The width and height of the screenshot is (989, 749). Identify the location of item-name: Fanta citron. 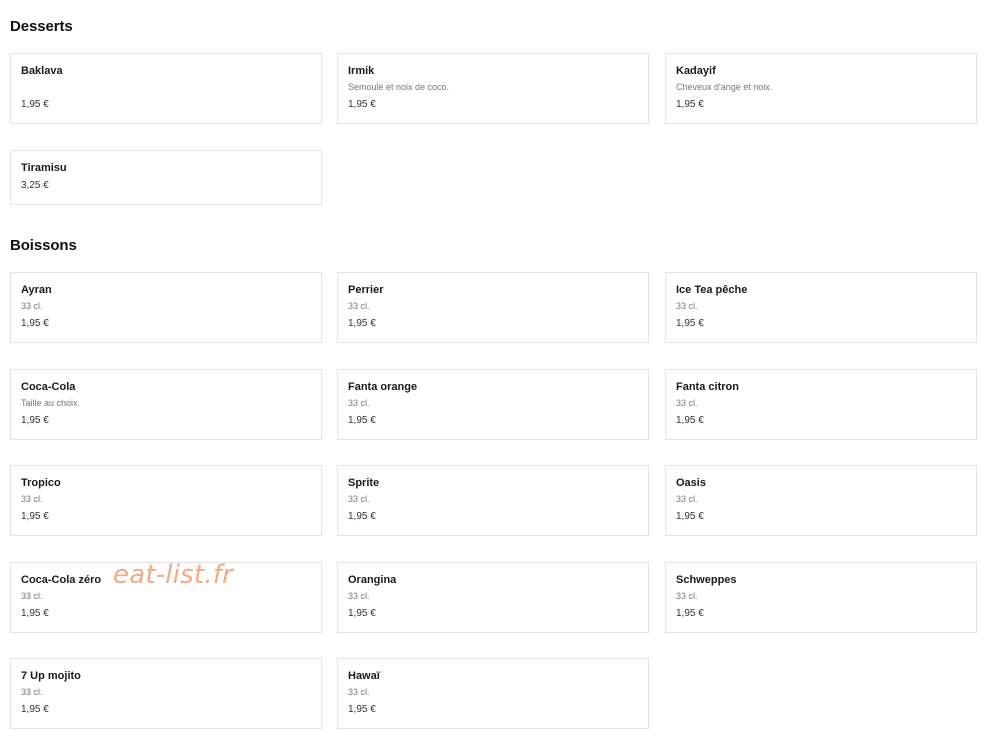
(707, 387).